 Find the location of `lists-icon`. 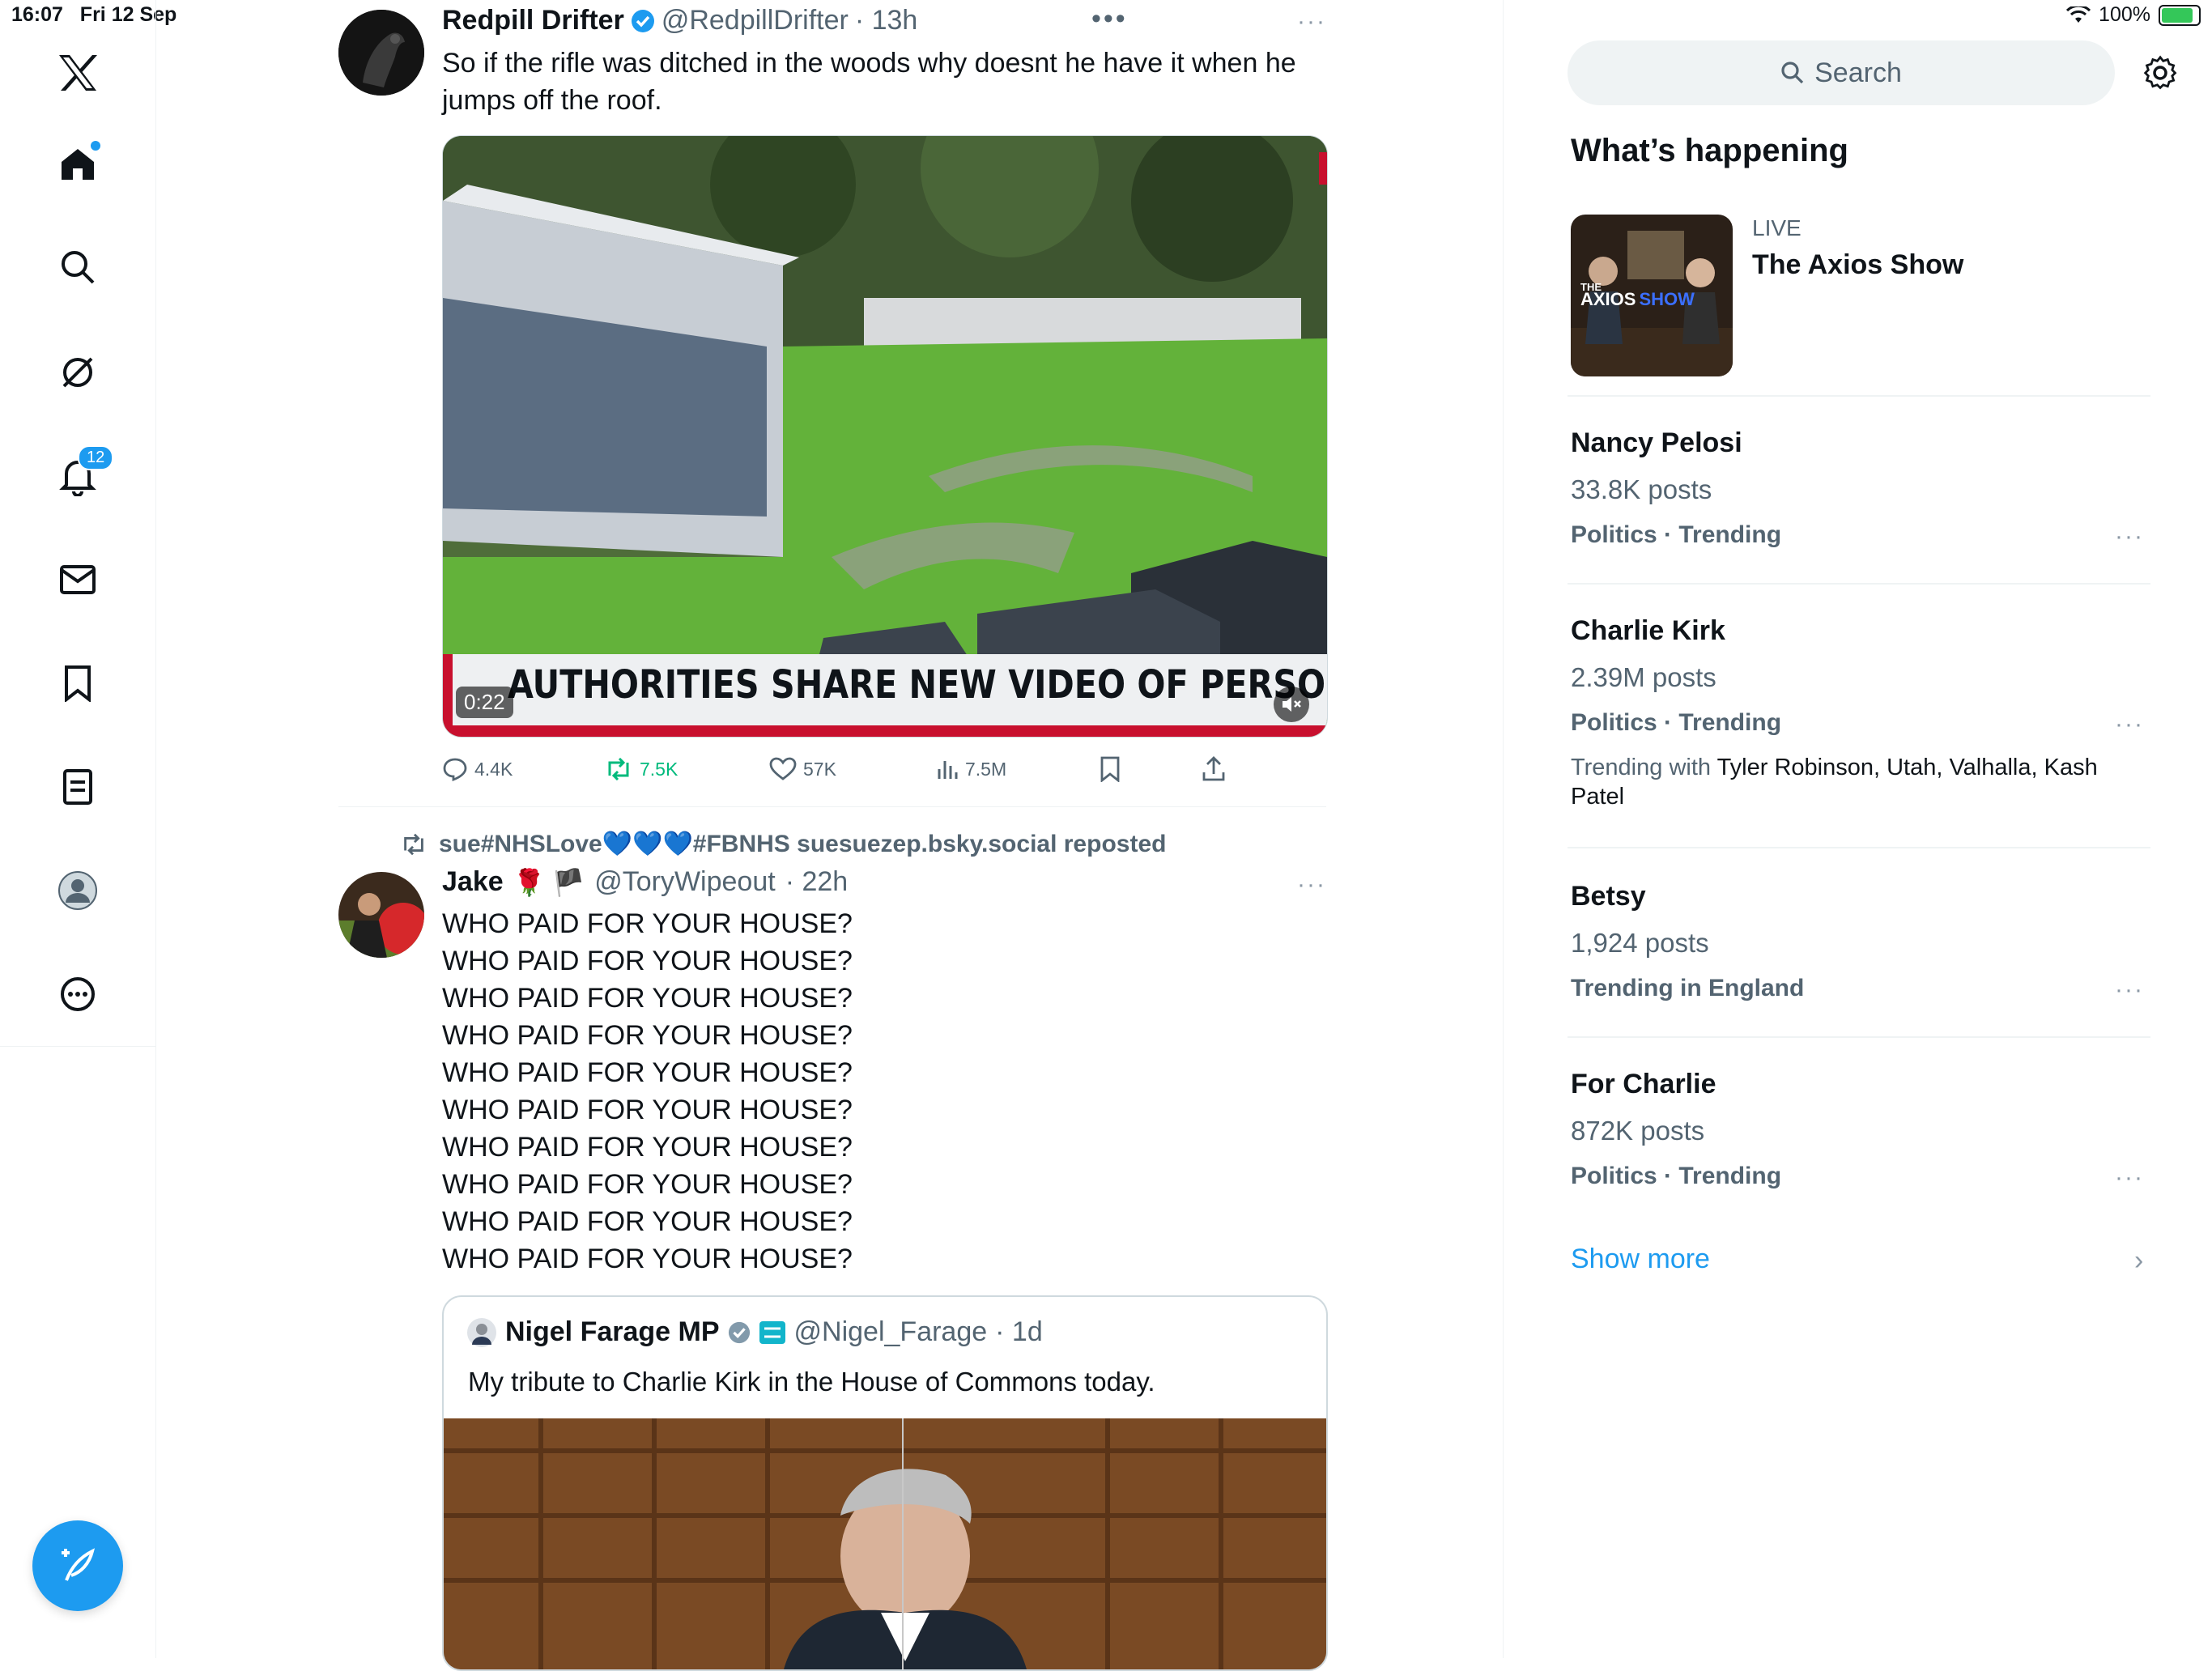

lists-icon is located at coordinates (78, 787).